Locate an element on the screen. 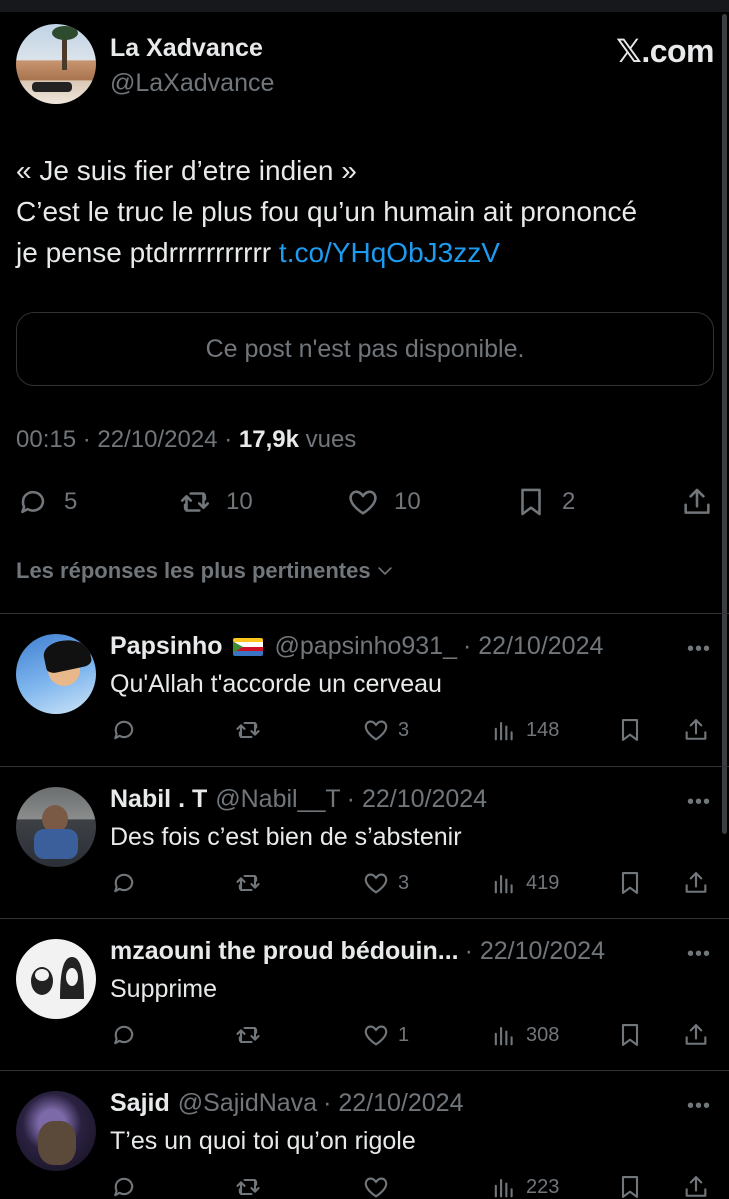 Image resolution: width=729 pixels, height=1199 pixels. reply-text: Supprime is located at coordinates (163, 989).